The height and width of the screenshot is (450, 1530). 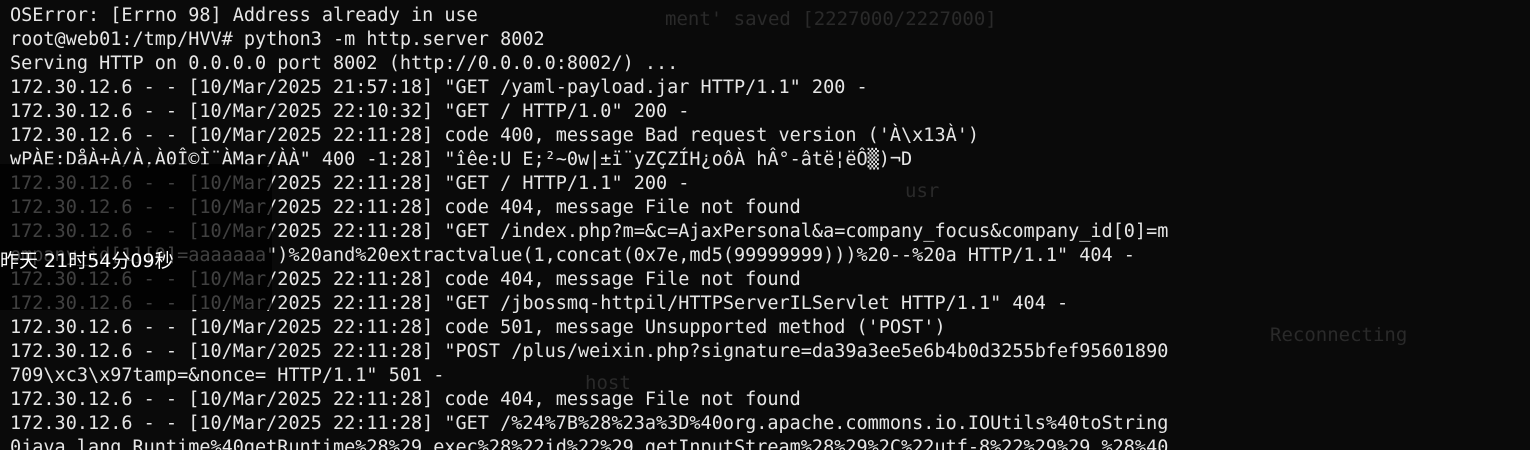 I want to click on ghost-text-3: Reconnecting, so click(x=1339, y=335).